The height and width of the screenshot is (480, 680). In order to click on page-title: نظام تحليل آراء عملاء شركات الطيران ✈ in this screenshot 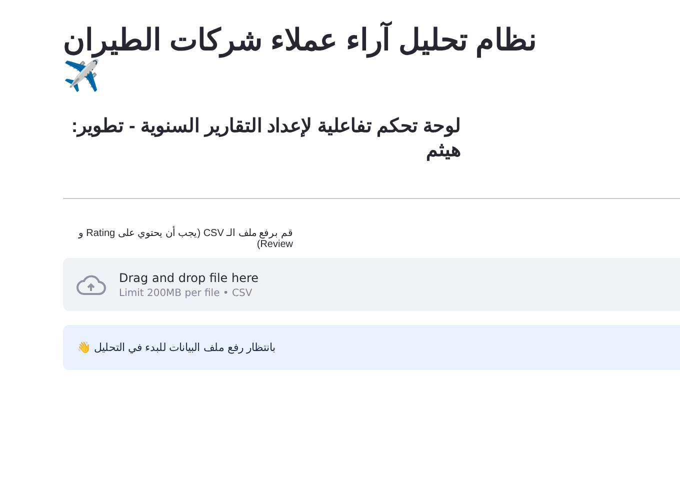, I will do `click(308, 58)`.